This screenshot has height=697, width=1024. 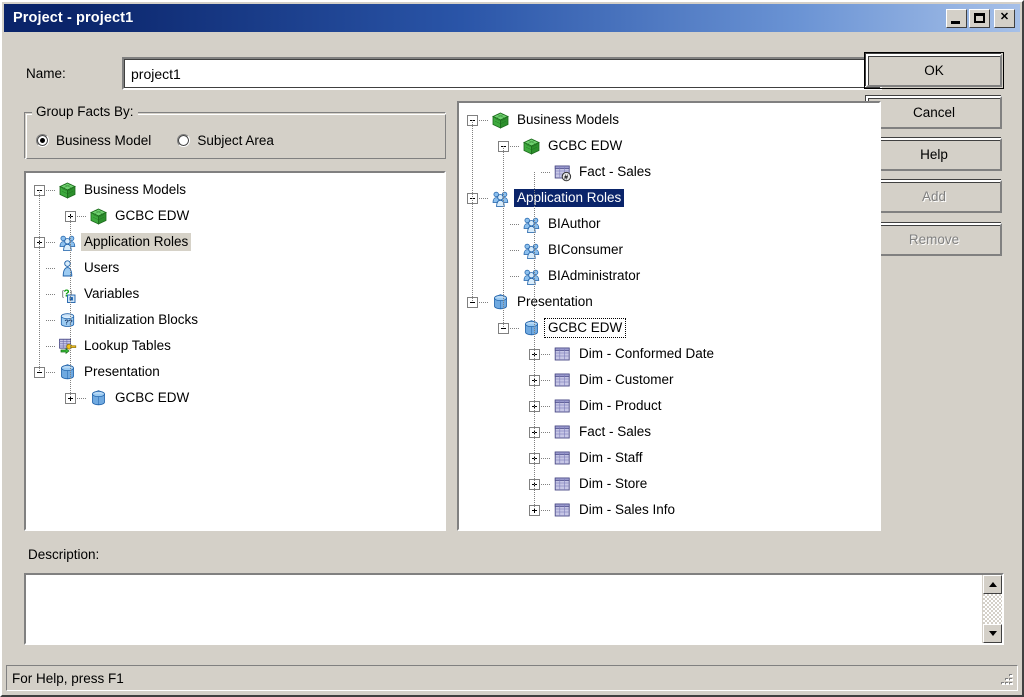 I want to click on name-input, so click(x=502, y=73).